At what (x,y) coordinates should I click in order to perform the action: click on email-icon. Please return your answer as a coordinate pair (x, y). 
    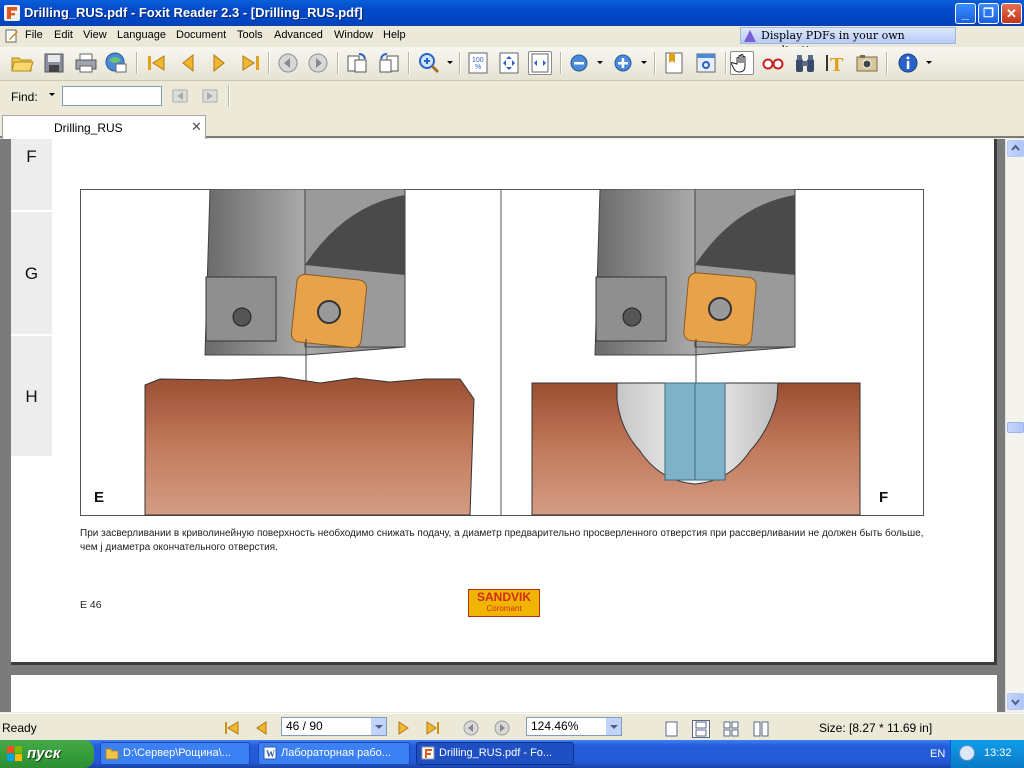
    Looking at the image, I should click on (116, 62).